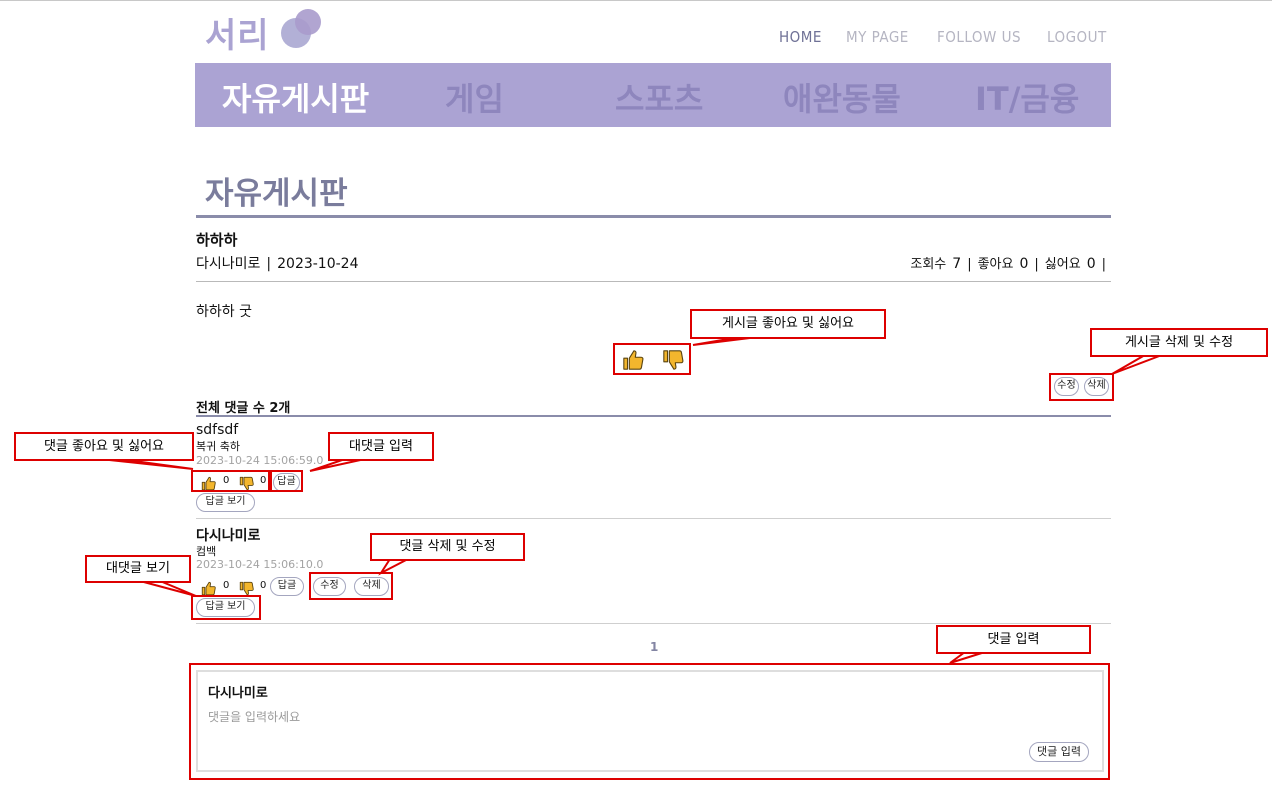 The width and height of the screenshot is (1272, 793). Describe the element at coordinates (225, 502) in the screenshot. I see `view-replies-button: 답글 보기` at that location.